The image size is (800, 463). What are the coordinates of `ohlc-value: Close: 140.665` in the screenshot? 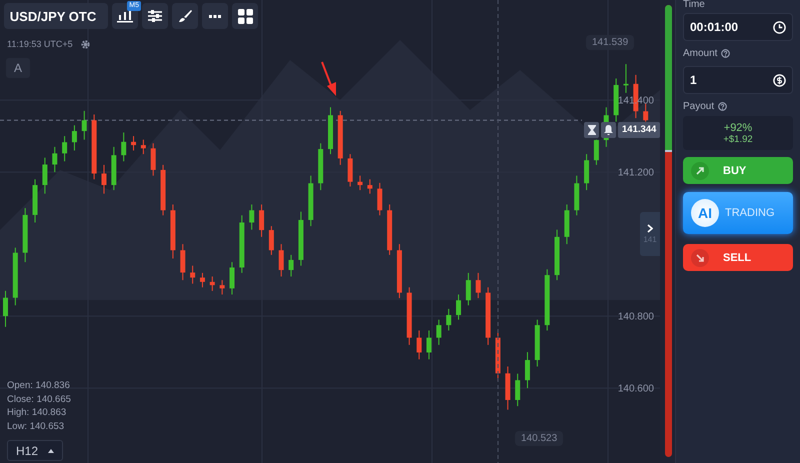 It's located at (39, 399).